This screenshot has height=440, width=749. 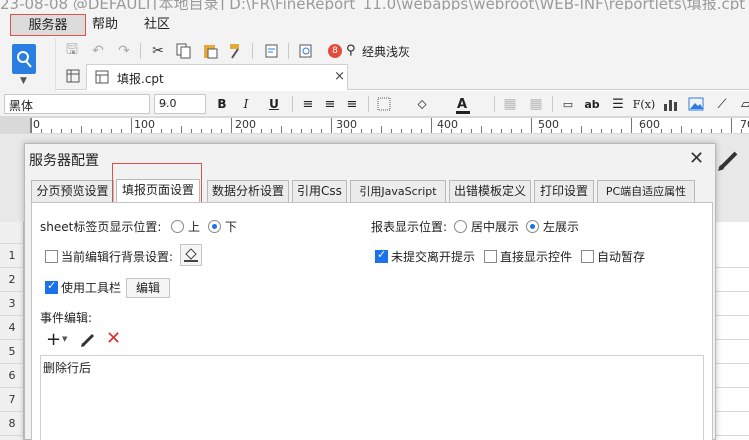 What do you see at coordinates (12, 424) in the screenshot?
I see `row-header: 8` at bounding box center [12, 424].